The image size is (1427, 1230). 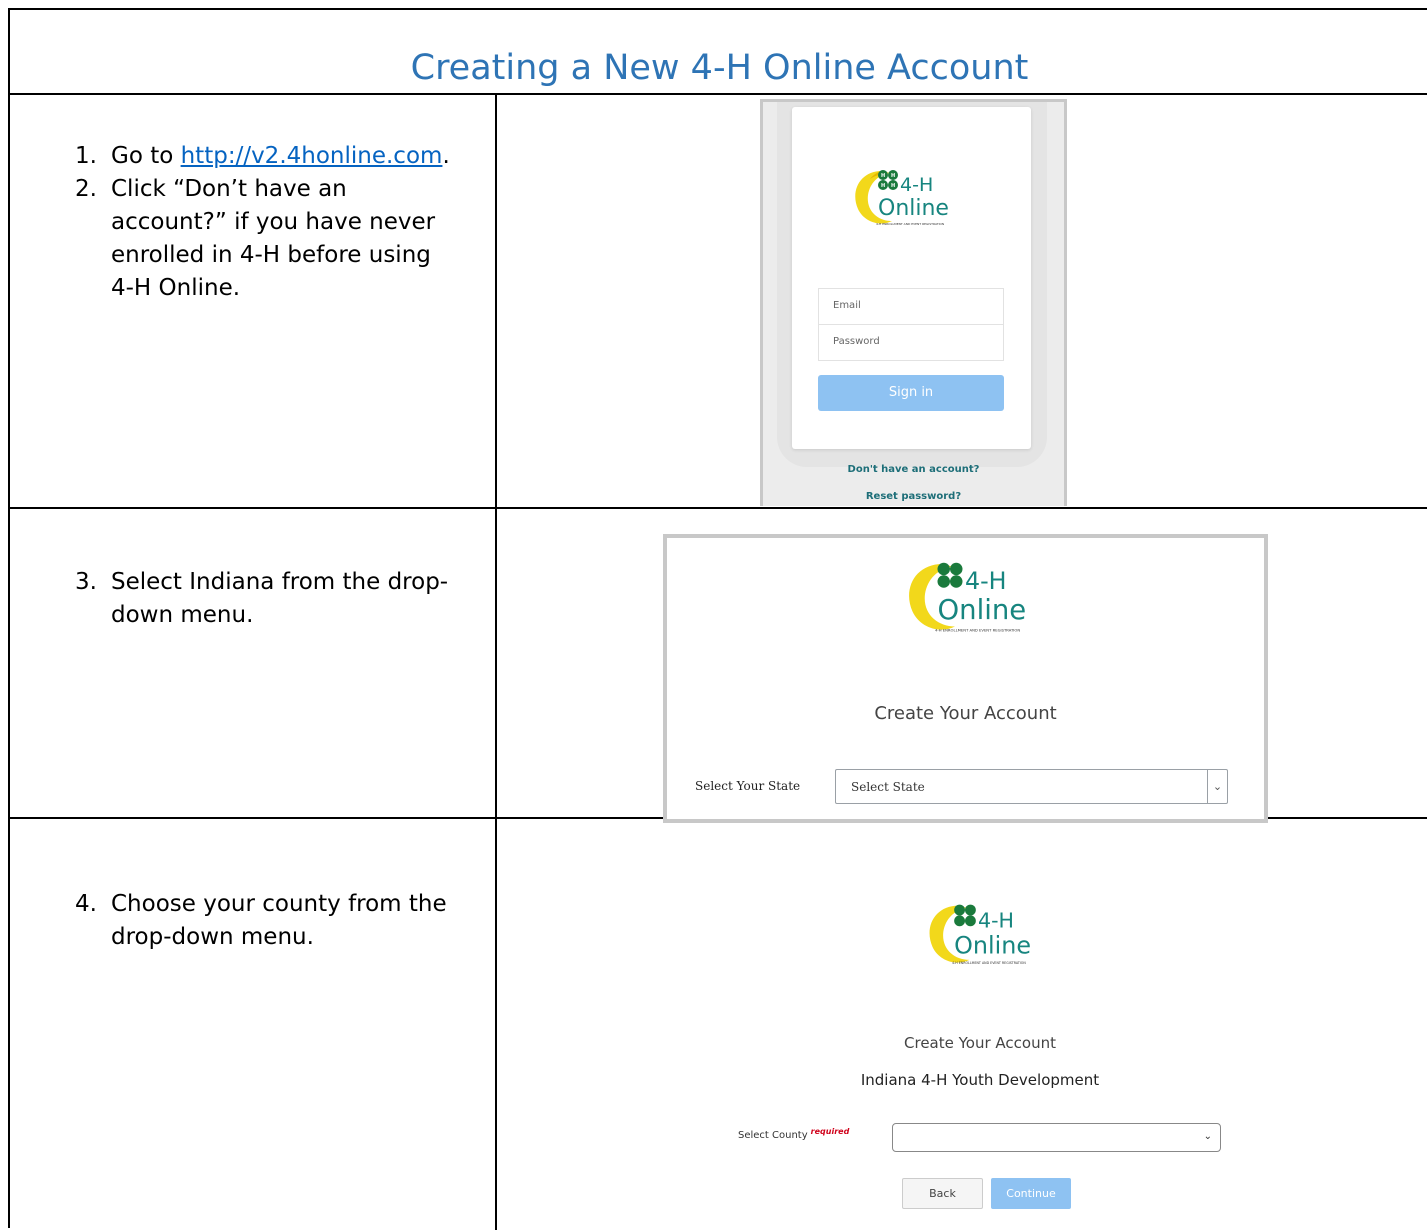 I want to click on county-select: ⌄, so click(x=1056, y=1137).